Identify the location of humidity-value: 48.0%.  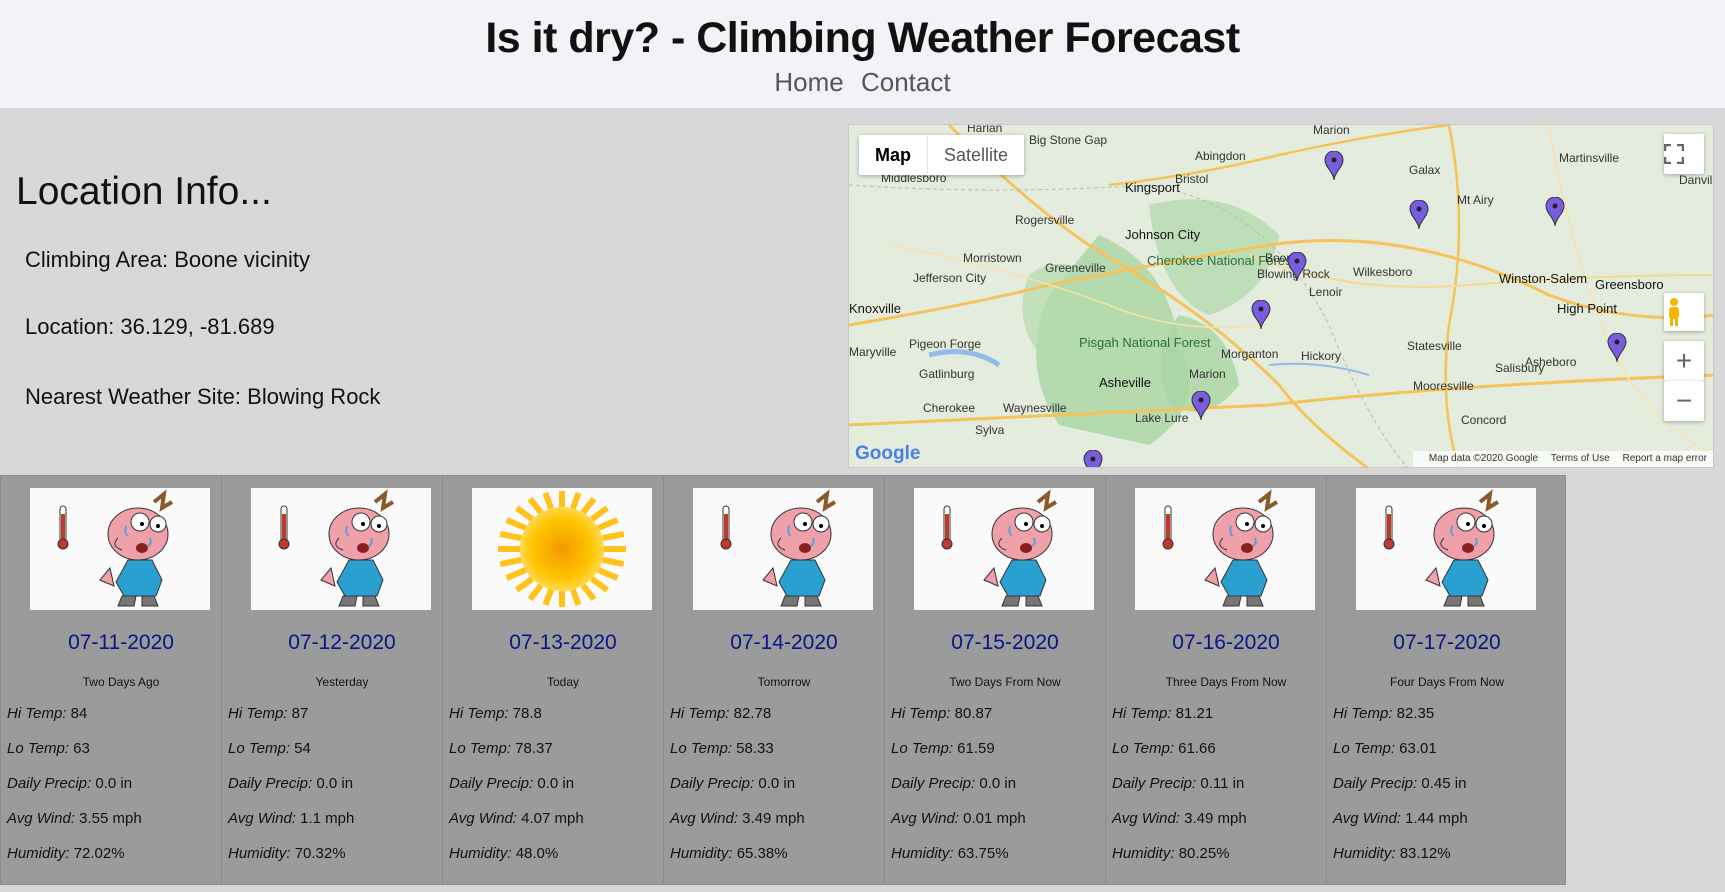
(537, 853).